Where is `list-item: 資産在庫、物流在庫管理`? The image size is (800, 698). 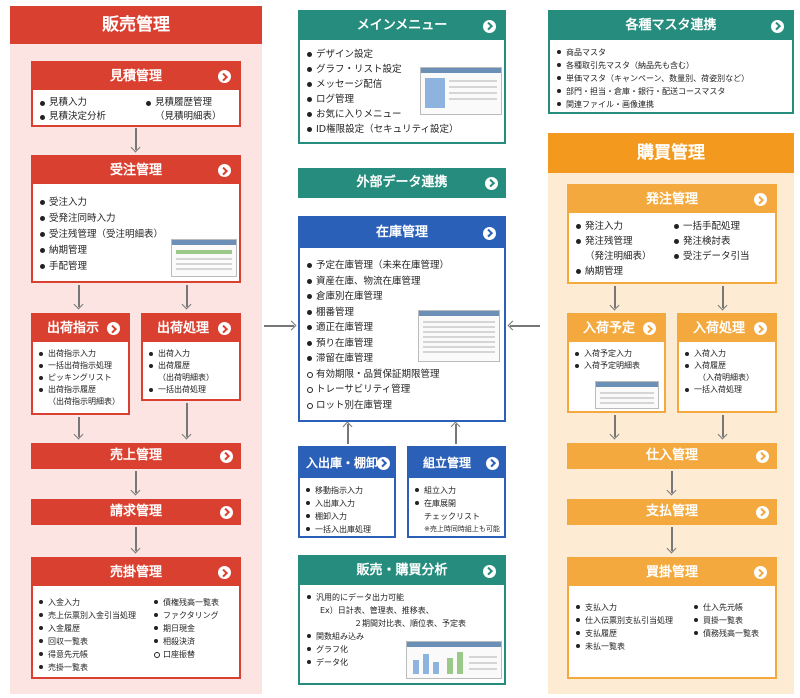
list-item: 資産在庫、物流在庫管理 is located at coordinates (377, 282).